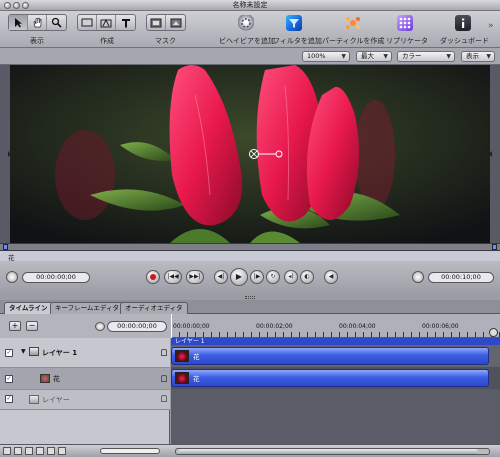  I want to click on tab-timeline-label: タイムライン, so click(28, 308).